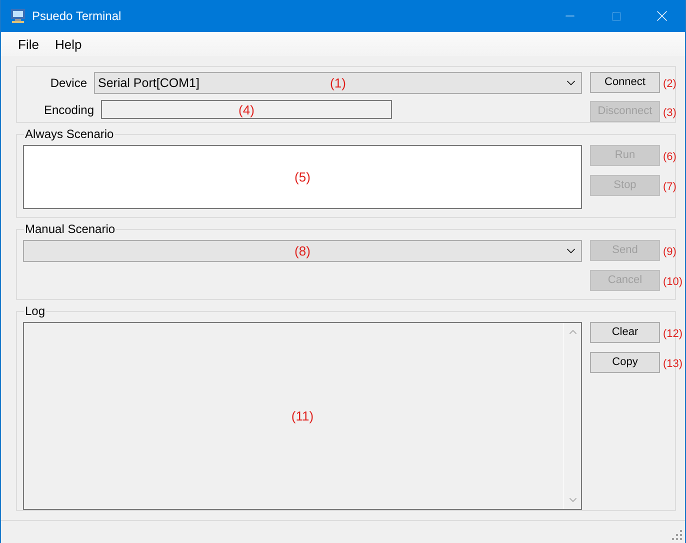 The height and width of the screenshot is (543, 686). I want to click on scenario-editor, so click(302, 177).